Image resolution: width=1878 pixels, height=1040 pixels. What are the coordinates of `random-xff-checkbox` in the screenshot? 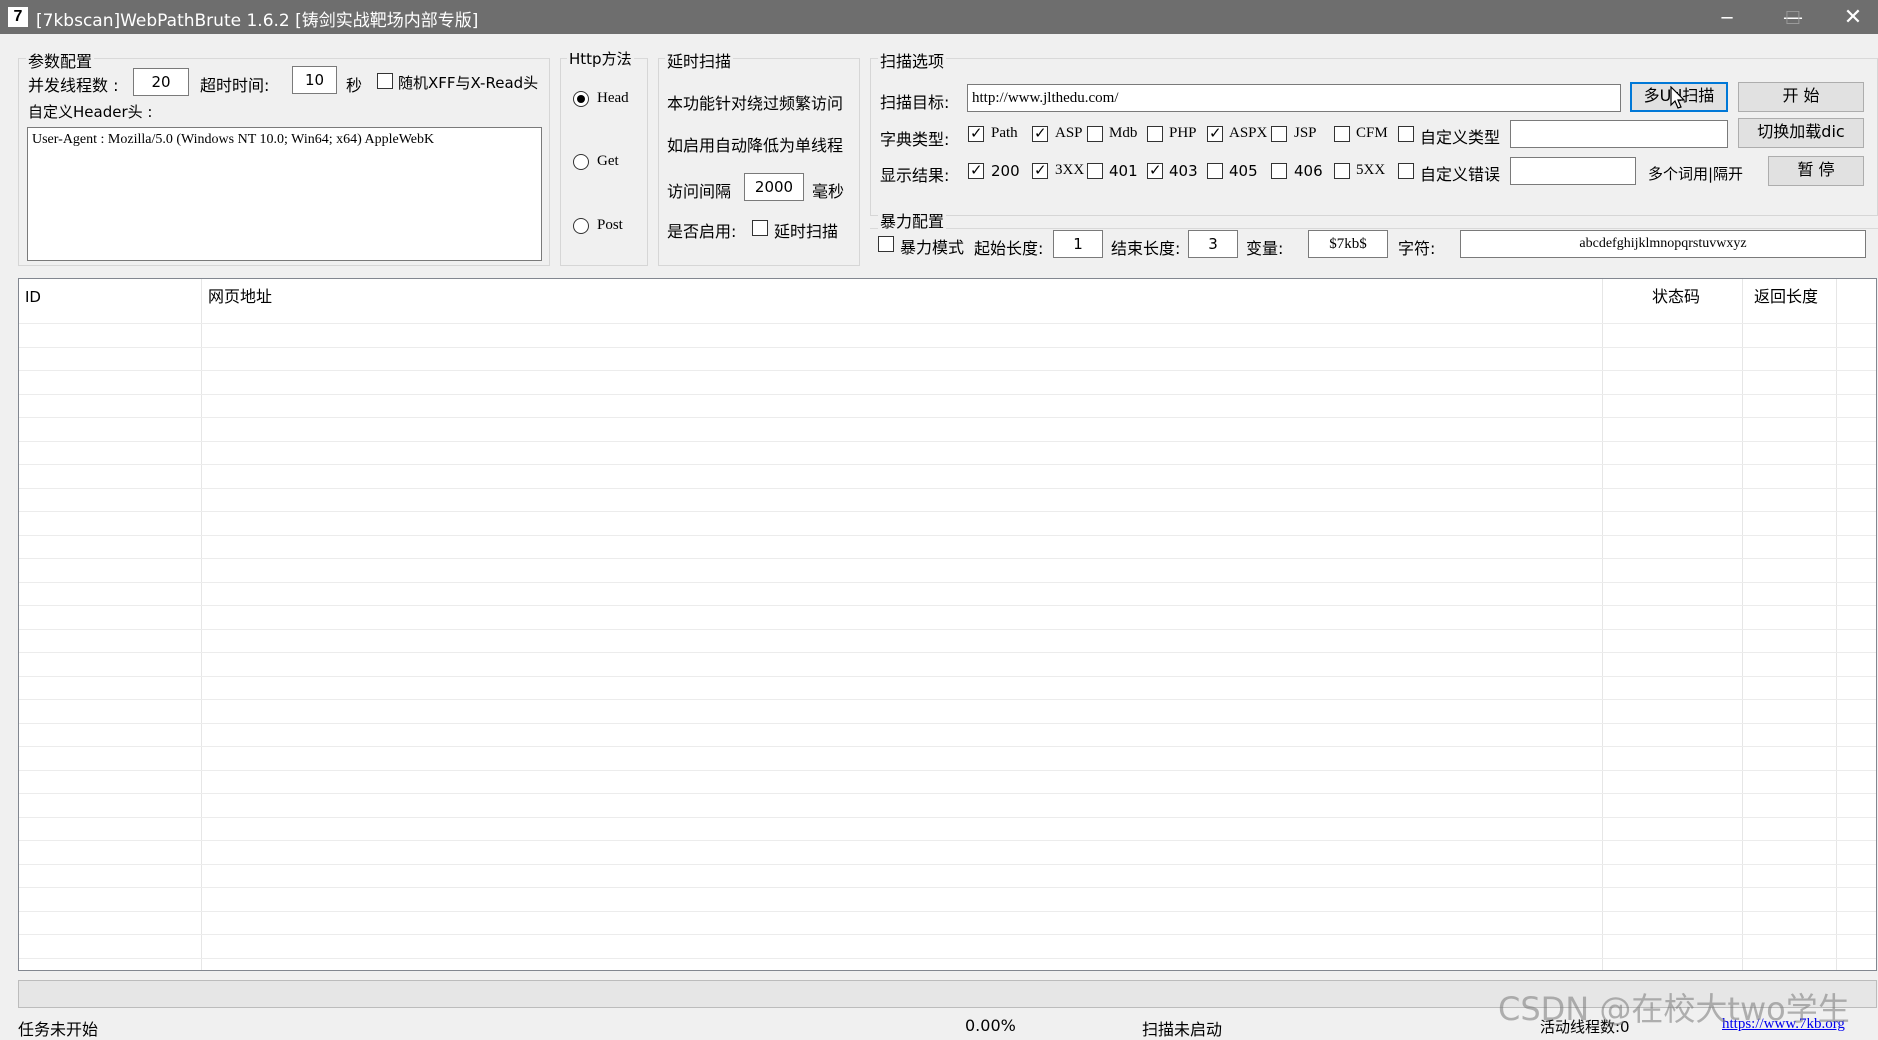 It's located at (385, 81).